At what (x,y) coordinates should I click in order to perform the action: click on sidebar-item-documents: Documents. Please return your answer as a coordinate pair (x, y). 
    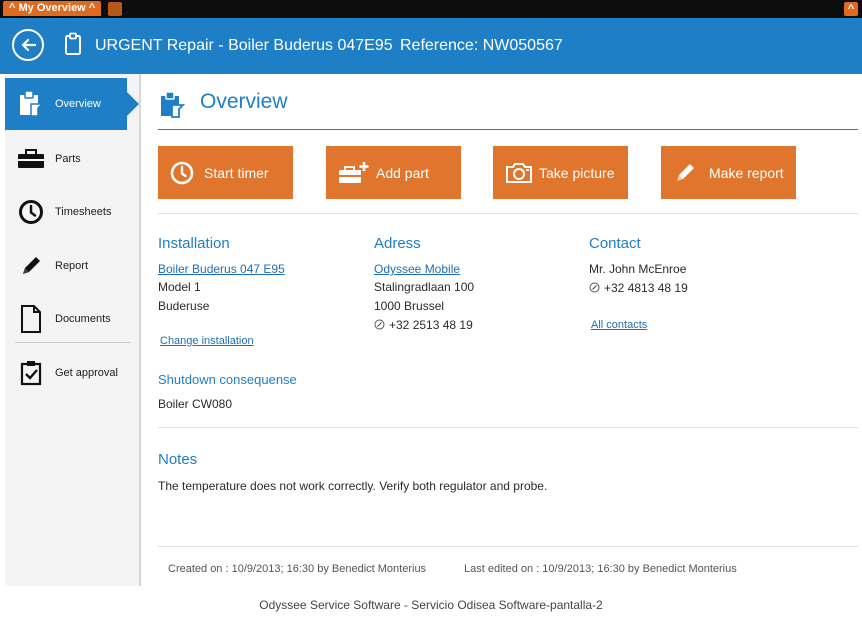
    Looking at the image, I should click on (72, 319).